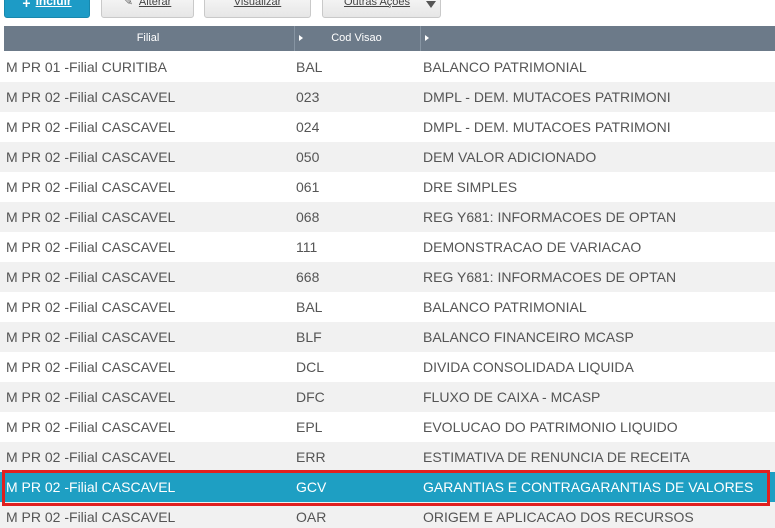  I want to click on cell-cod-visao: OAR, so click(311, 517).